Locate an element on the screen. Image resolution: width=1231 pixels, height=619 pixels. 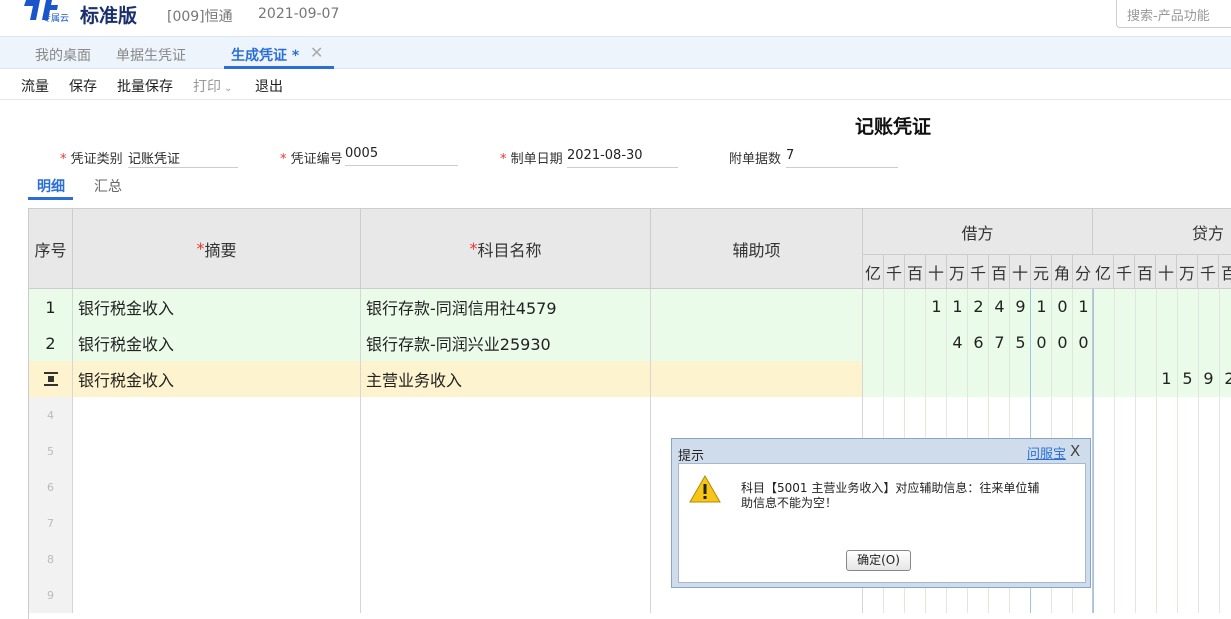
warning-icon is located at coordinates (705, 489).